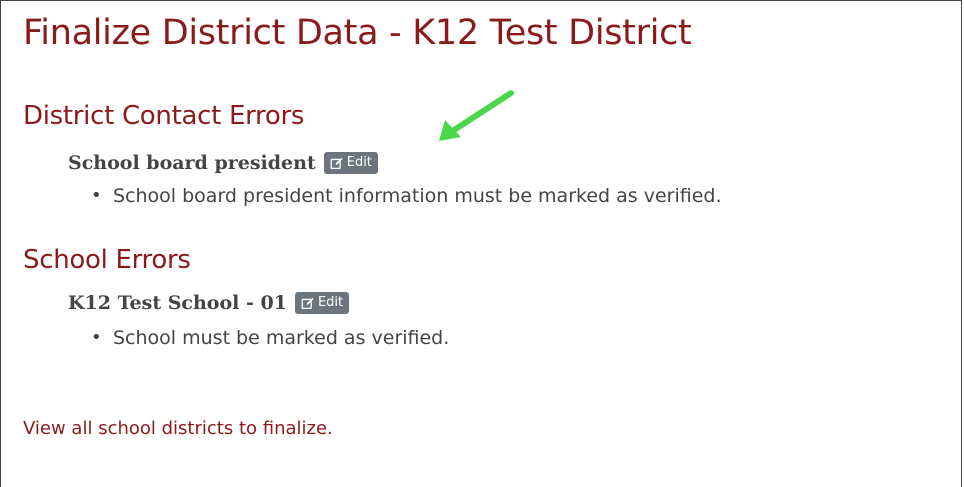 Image resolution: width=964 pixels, height=487 pixels. I want to click on list-item: • School must be marked as verified., so click(270, 338).